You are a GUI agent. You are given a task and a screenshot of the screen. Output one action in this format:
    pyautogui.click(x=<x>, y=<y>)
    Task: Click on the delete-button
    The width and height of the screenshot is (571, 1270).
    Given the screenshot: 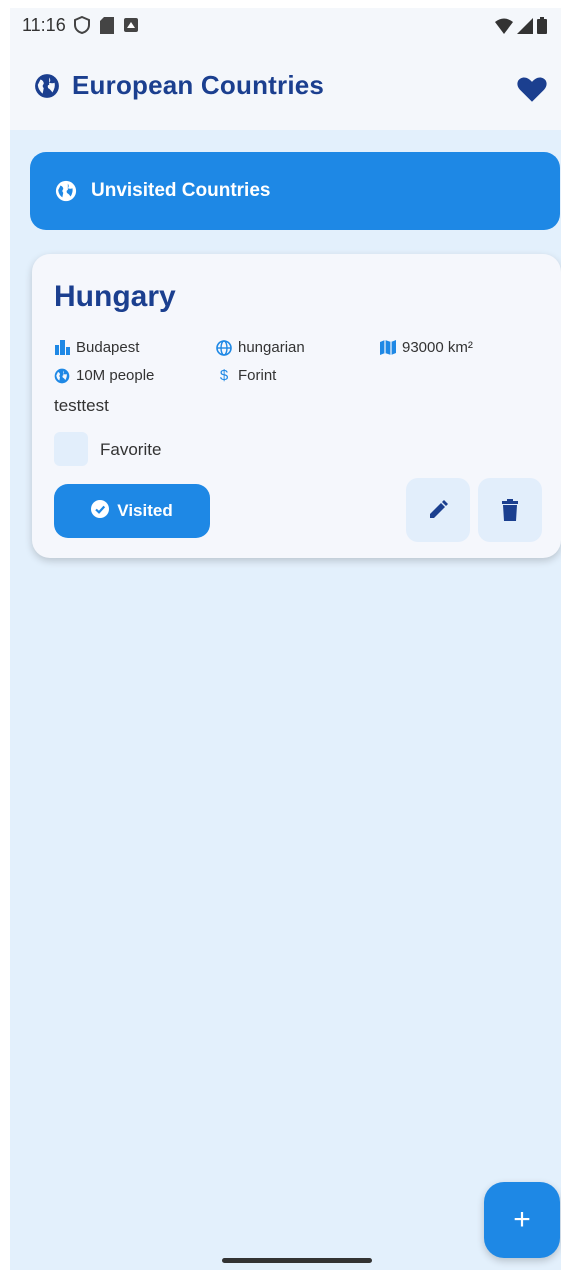 What is the action you would take?
    pyautogui.click(x=510, y=510)
    